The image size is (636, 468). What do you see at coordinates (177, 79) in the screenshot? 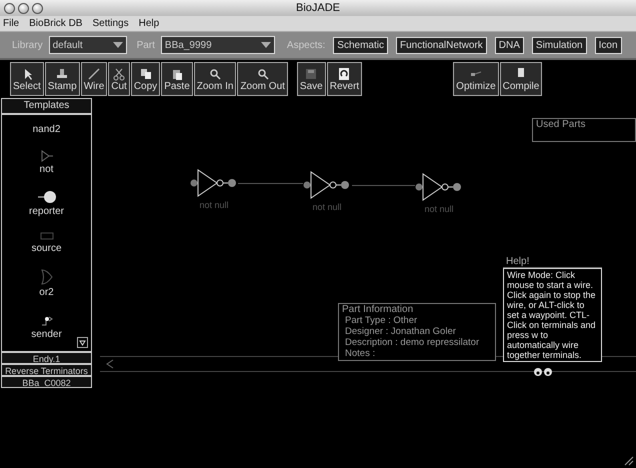
I see `toolbar-button: Paste` at bounding box center [177, 79].